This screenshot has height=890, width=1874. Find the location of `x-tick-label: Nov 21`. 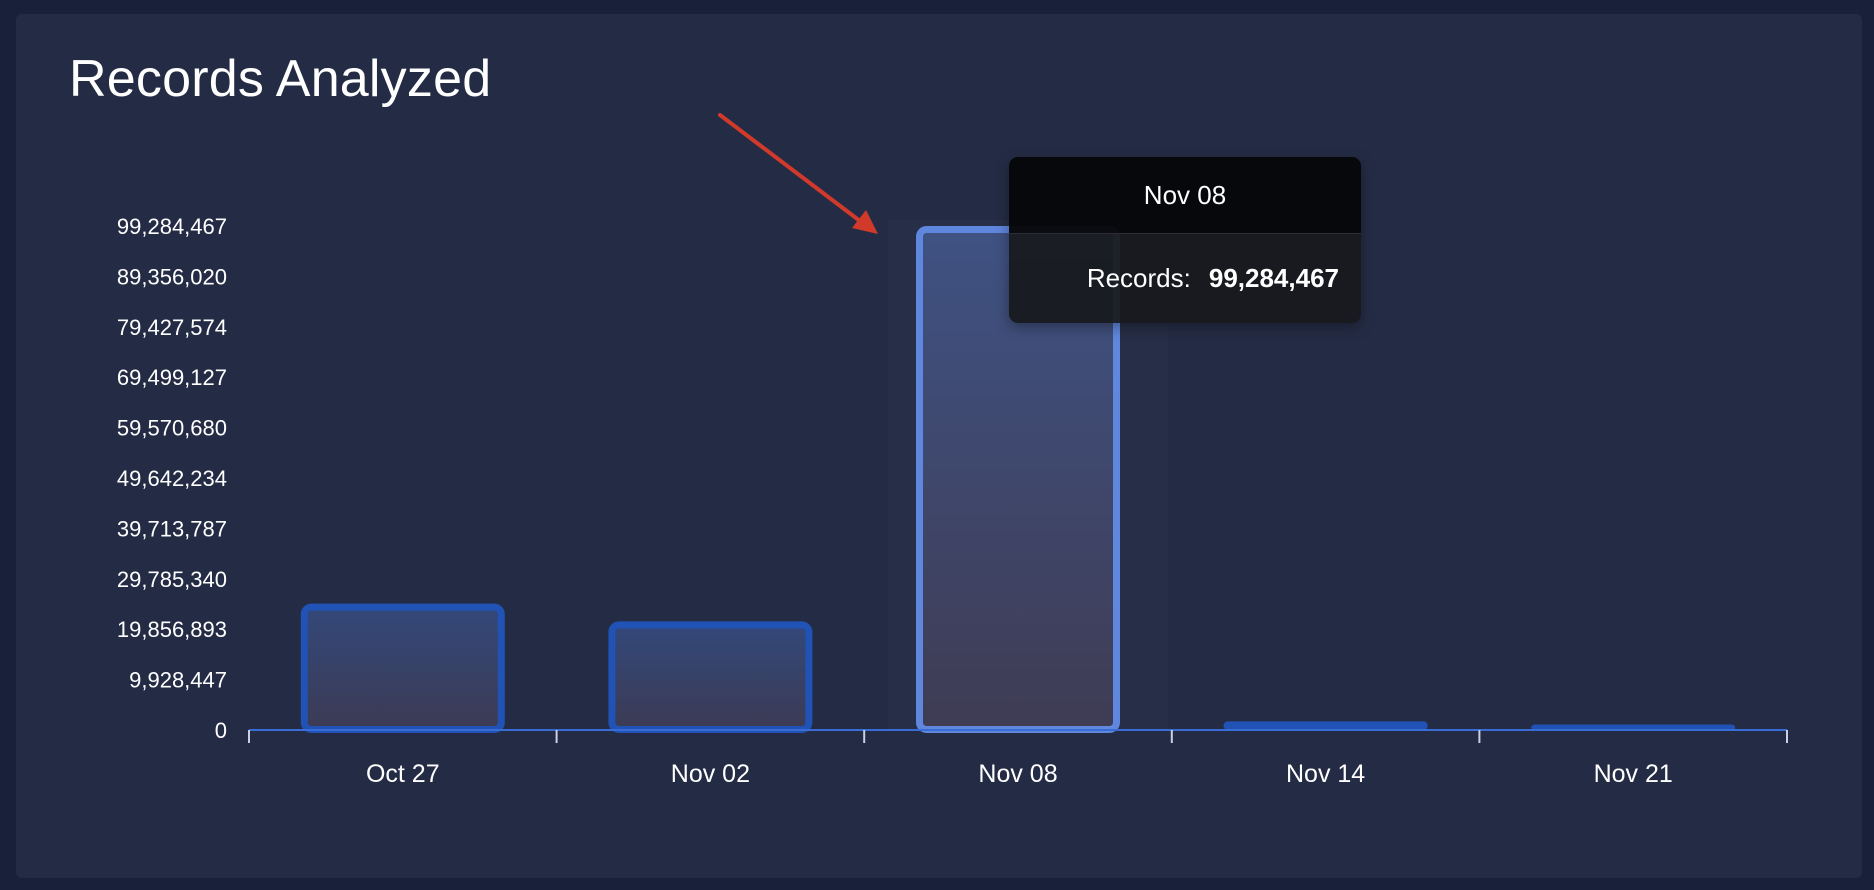

x-tick-label: Nov 21 is located at coordinates (1633, 774).